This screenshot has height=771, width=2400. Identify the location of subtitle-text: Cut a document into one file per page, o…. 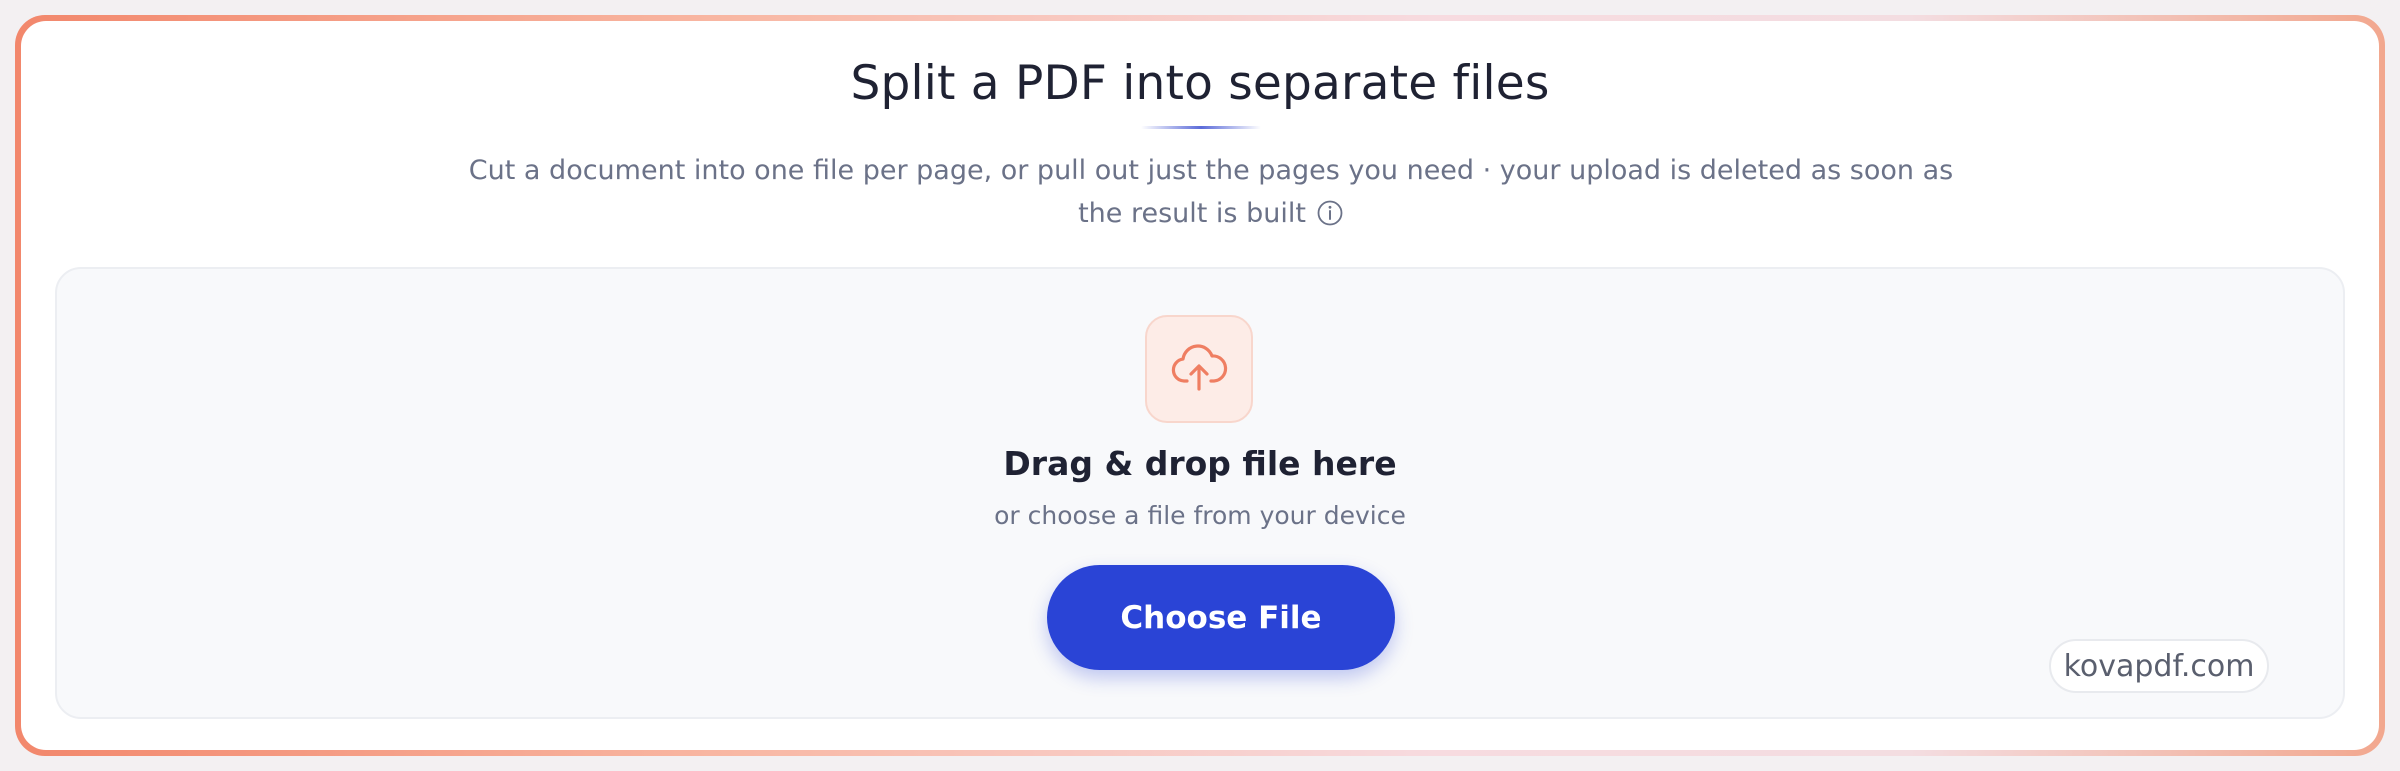
(1211, 192).